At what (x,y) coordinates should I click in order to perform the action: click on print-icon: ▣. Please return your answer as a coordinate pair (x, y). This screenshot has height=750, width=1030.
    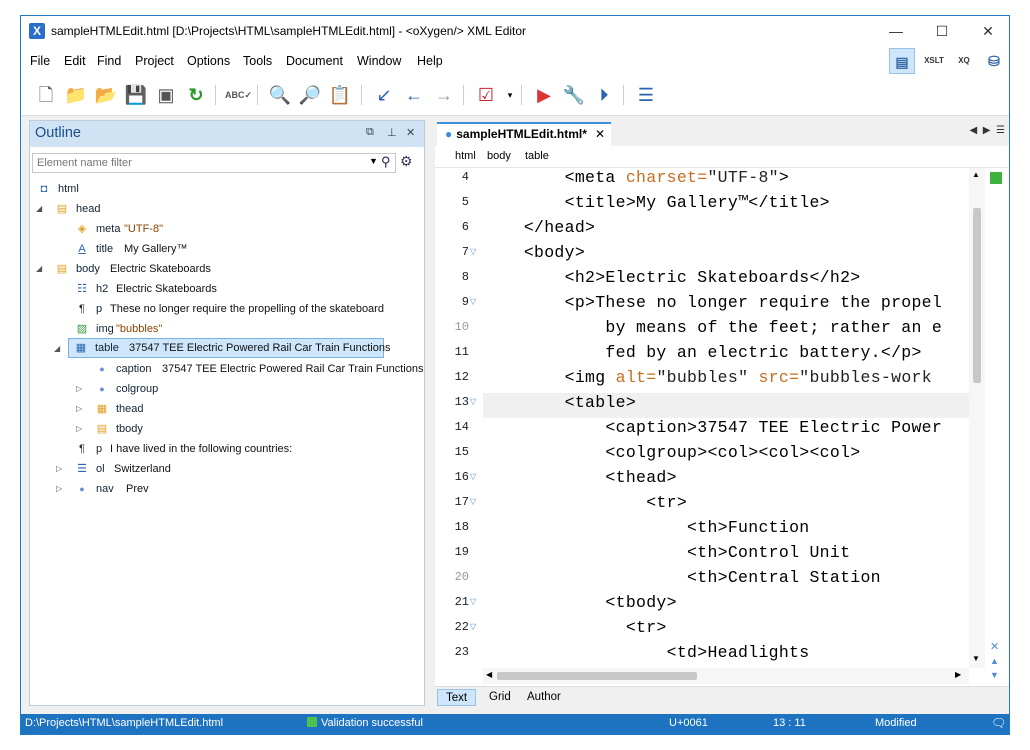
    Looking at the image, I should click on (166, 95).